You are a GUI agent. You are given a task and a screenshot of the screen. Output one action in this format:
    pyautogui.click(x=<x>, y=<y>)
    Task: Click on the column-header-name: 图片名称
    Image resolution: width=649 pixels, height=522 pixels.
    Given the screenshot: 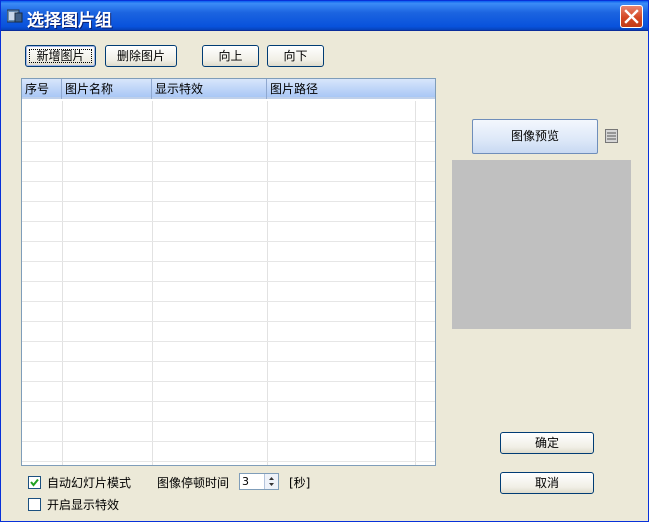 What is the action you would take?
    pyautogui.click(x=107, y=89)
    